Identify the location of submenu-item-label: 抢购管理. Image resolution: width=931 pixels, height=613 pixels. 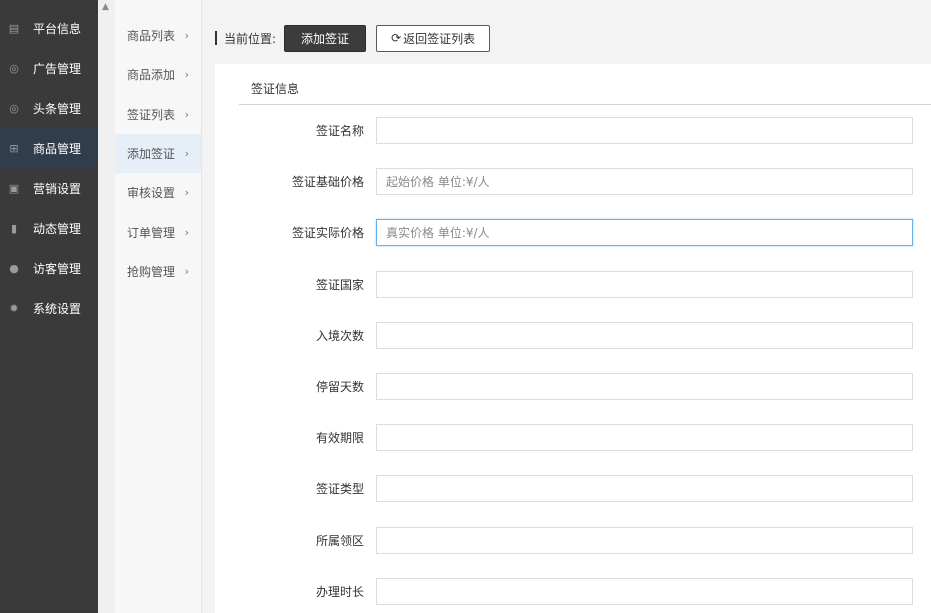
(151, 271).